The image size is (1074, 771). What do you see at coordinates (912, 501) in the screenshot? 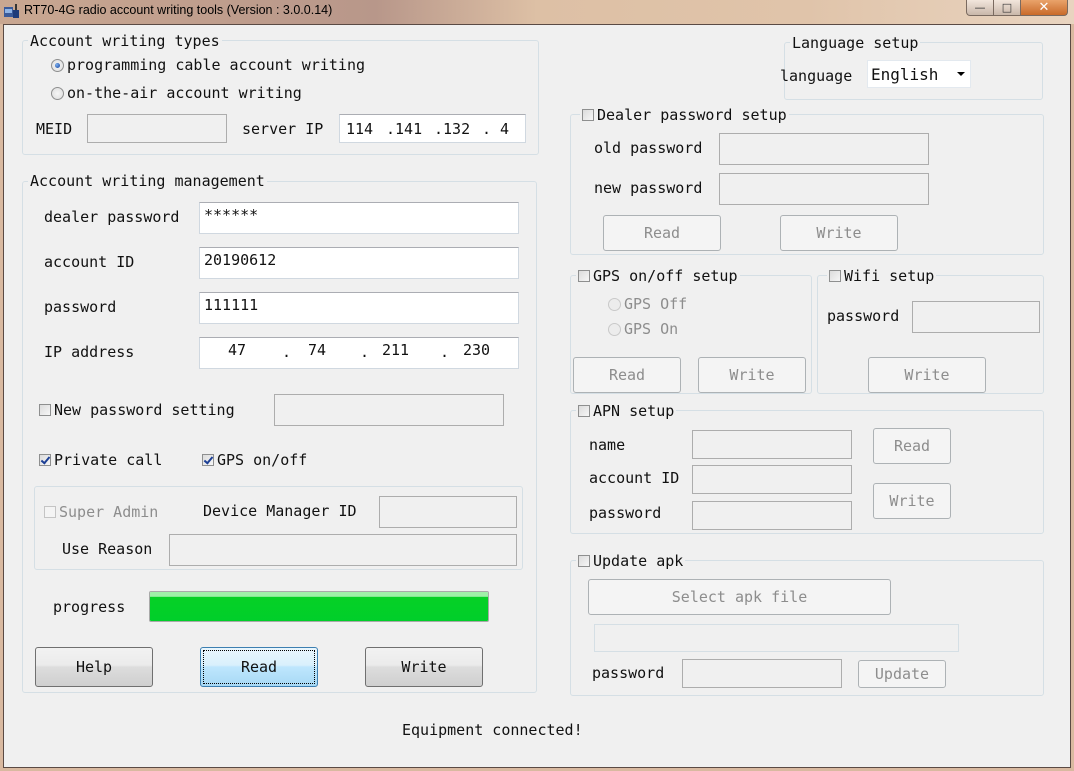
I see `apn-write-button: Write` at bounding box center [912, 501].